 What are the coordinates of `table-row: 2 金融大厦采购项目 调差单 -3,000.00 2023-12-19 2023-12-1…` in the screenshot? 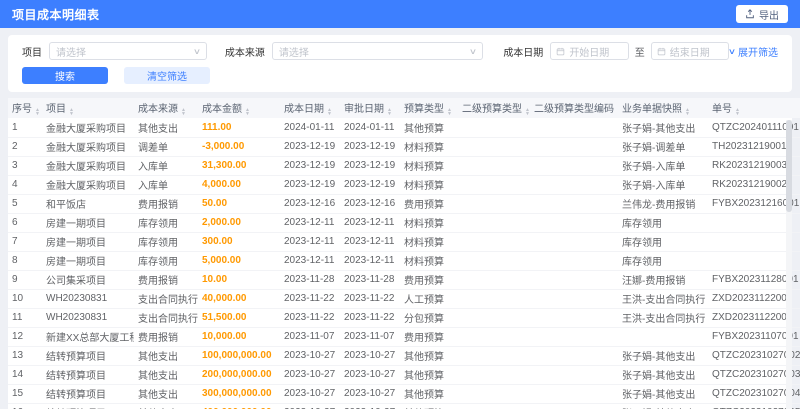 It's located at (404, 147).